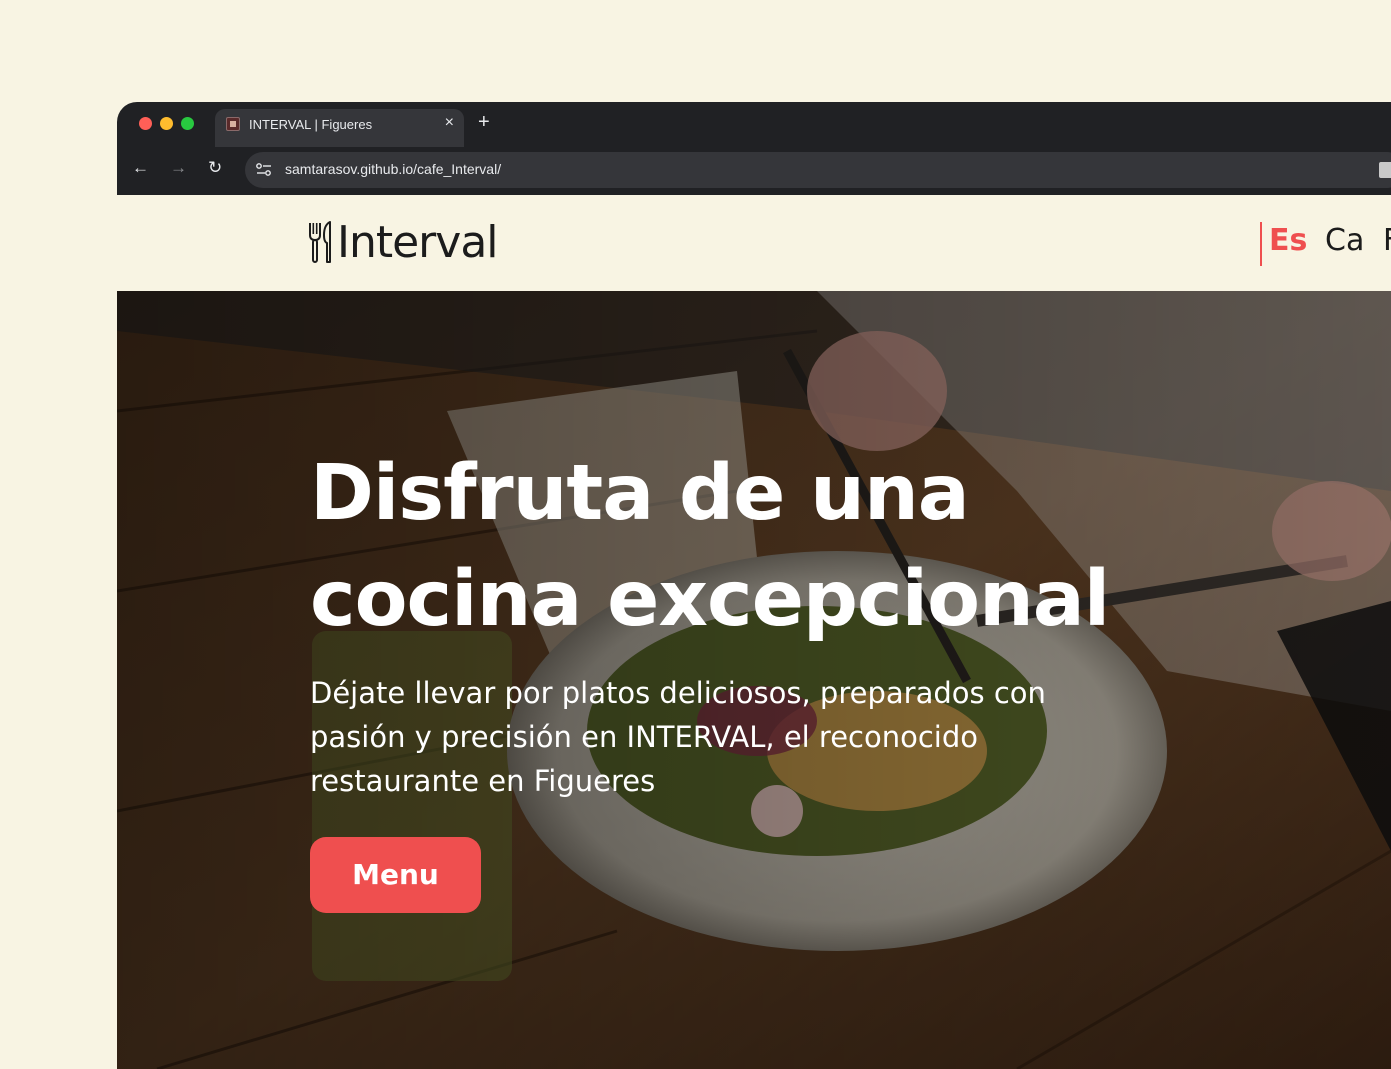 The height and width of the screenshot is (1069, 1391). Describe the element at coordinates (145, 123) in the screenshot. I see `close-window-button` at that location.